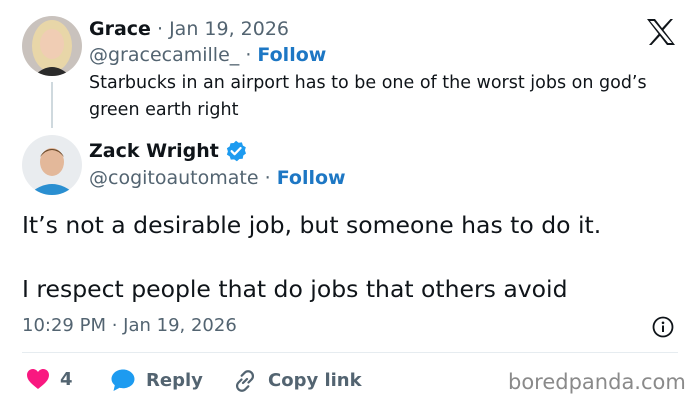  I want to click on reply-button: Reply, so click(156, 380).